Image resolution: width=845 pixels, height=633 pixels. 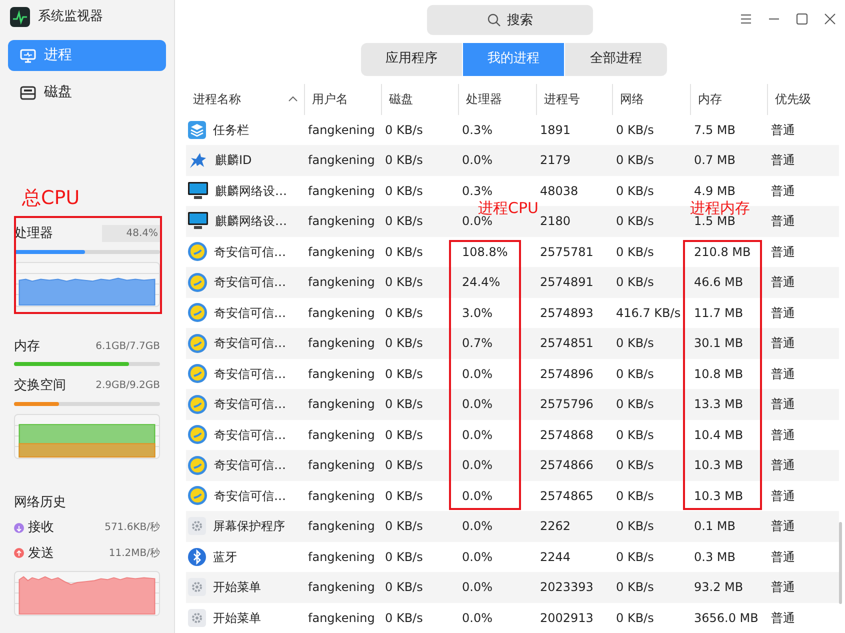 What do you see at coordinates (728, 404) in the screenshot?
I see `table-cell: 13.3 MB` at bounding box center [728, 404].